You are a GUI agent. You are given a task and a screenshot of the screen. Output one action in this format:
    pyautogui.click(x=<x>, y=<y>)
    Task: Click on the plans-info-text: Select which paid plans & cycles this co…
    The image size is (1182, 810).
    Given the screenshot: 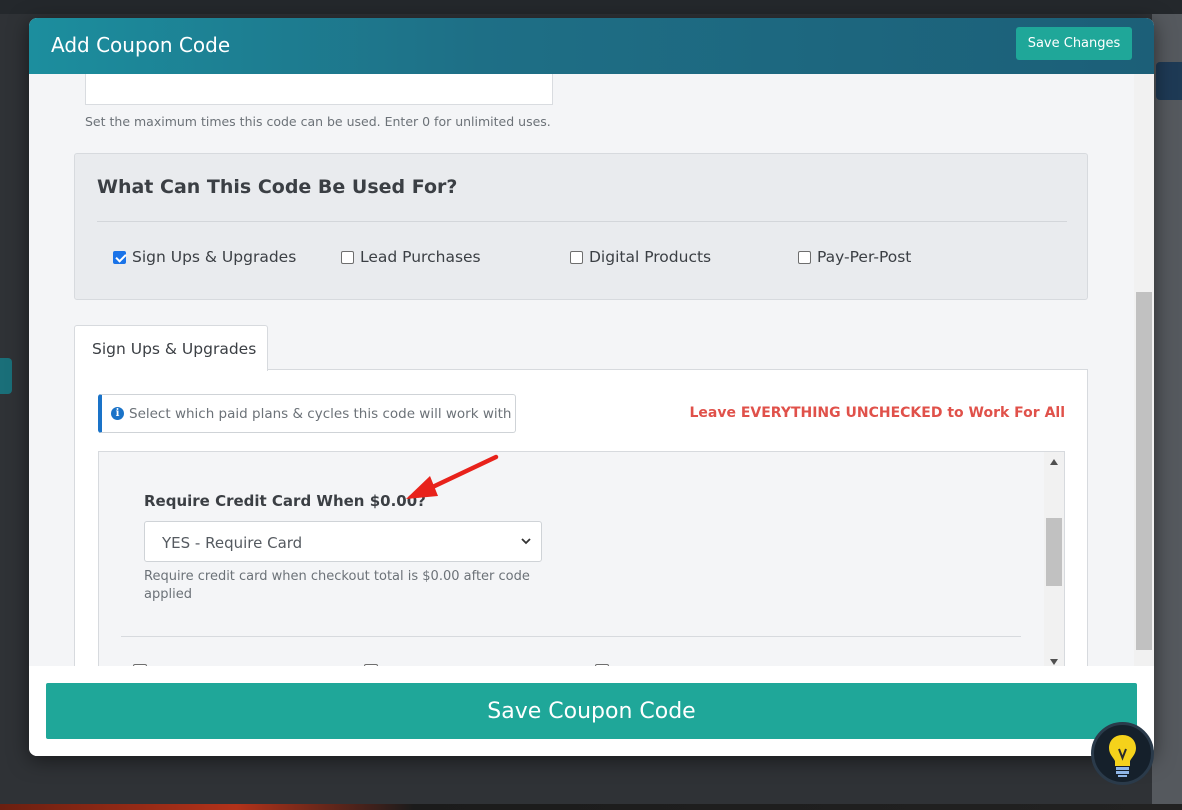 What is the action you would take?
    pyautogui.click(x=320, y=414)
    